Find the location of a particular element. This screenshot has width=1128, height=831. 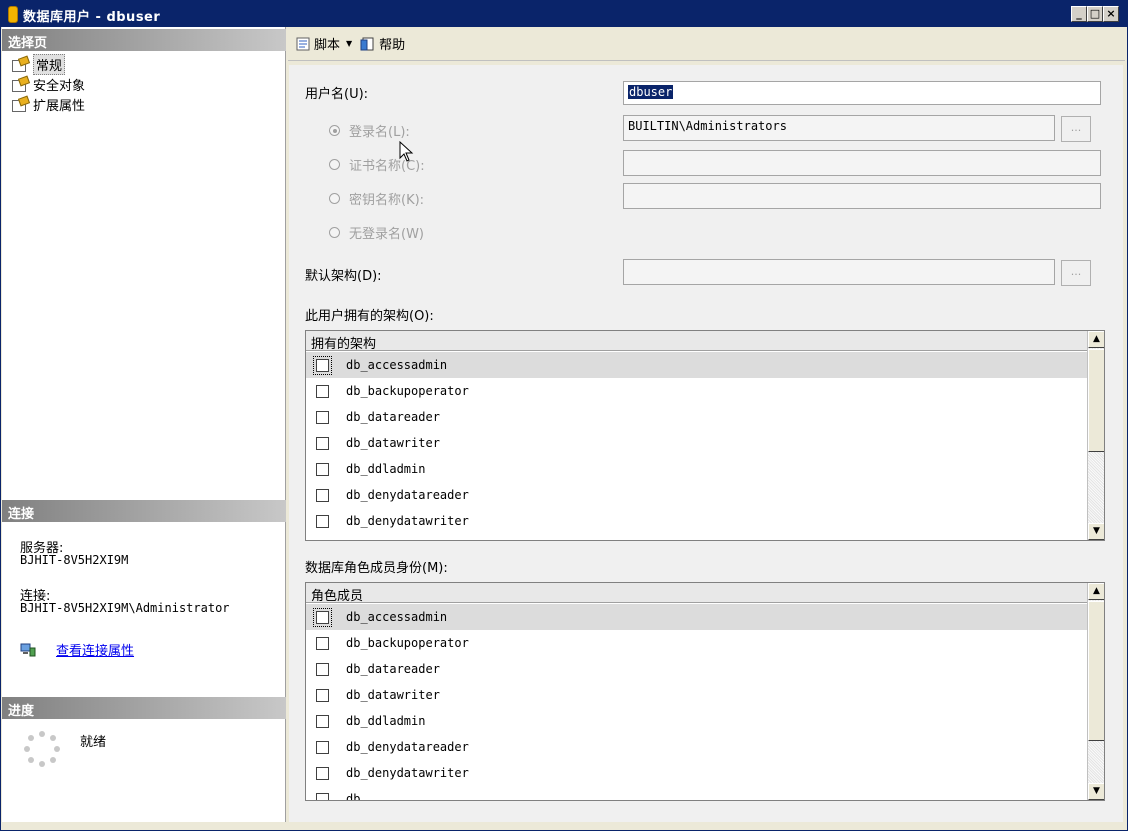

role-name: db_denydatareader is located at coordinates (407, 747).